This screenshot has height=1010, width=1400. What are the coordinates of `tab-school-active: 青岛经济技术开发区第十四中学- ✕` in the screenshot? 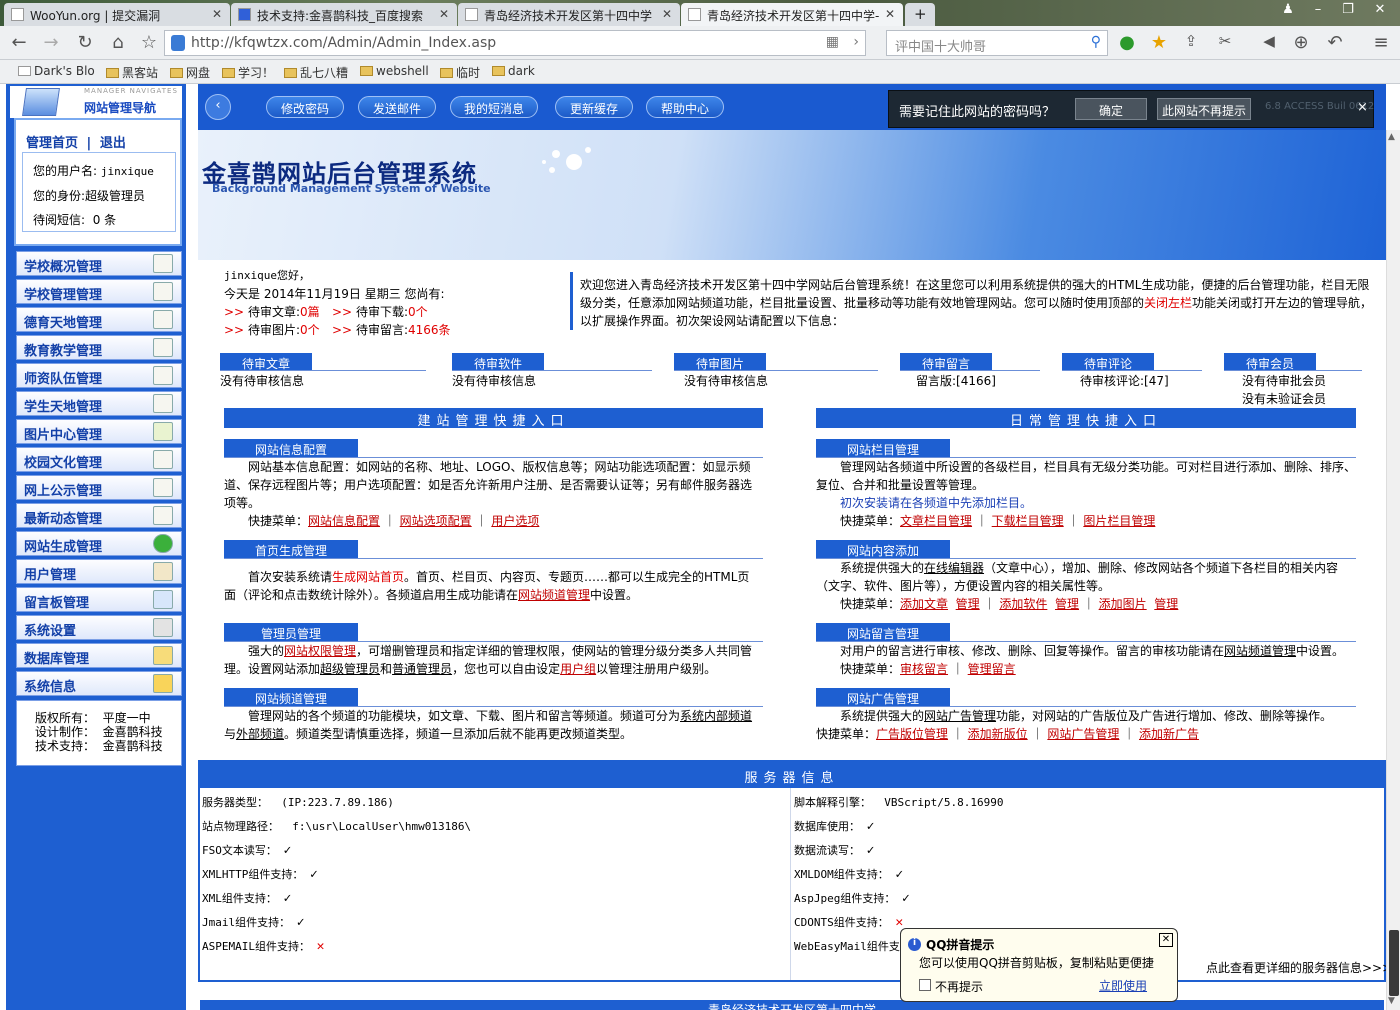 It's located at (792, 14).